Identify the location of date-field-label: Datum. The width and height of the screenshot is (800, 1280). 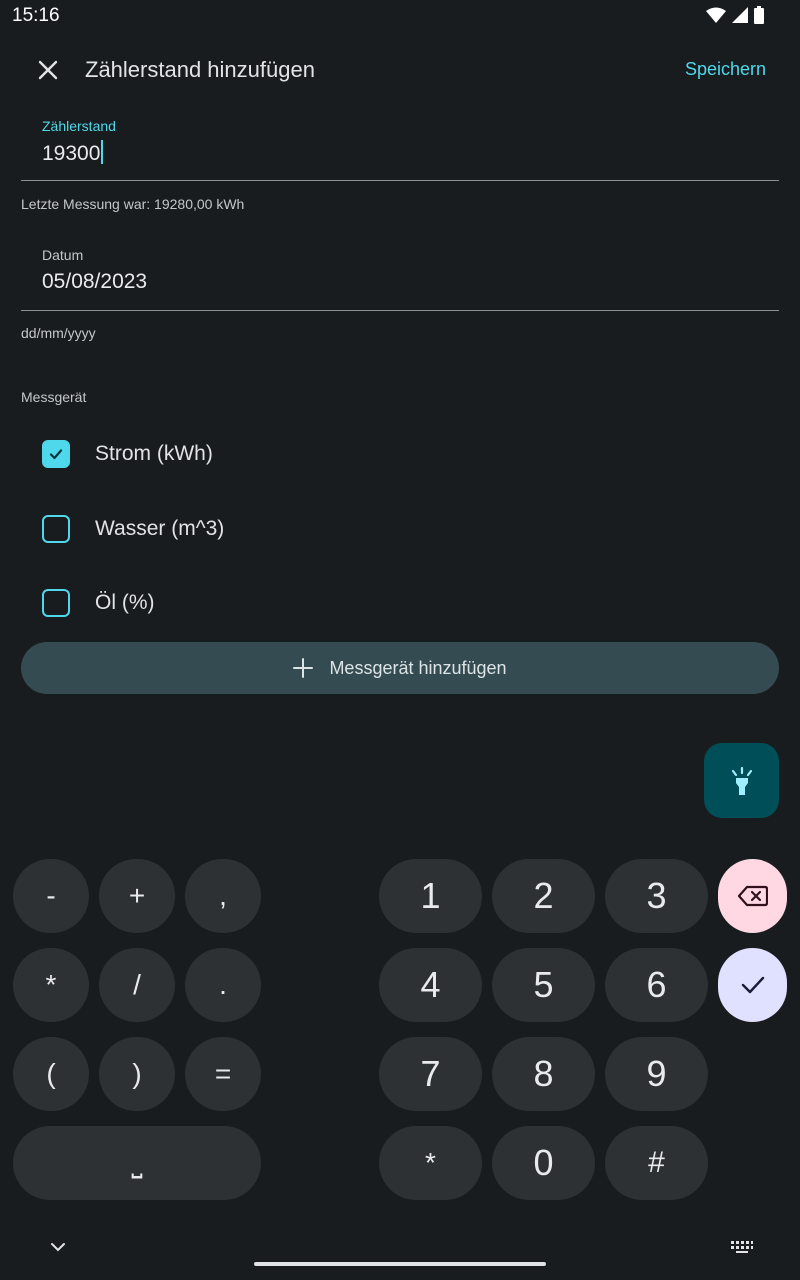
(63, 255).